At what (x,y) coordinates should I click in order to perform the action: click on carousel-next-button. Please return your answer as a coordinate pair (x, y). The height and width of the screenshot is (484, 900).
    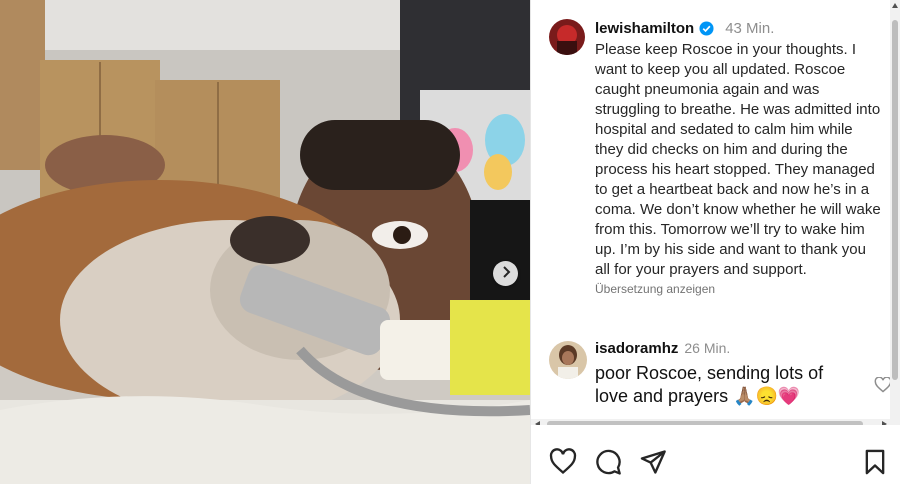
    Looking at the image, I should click on (505, 273).